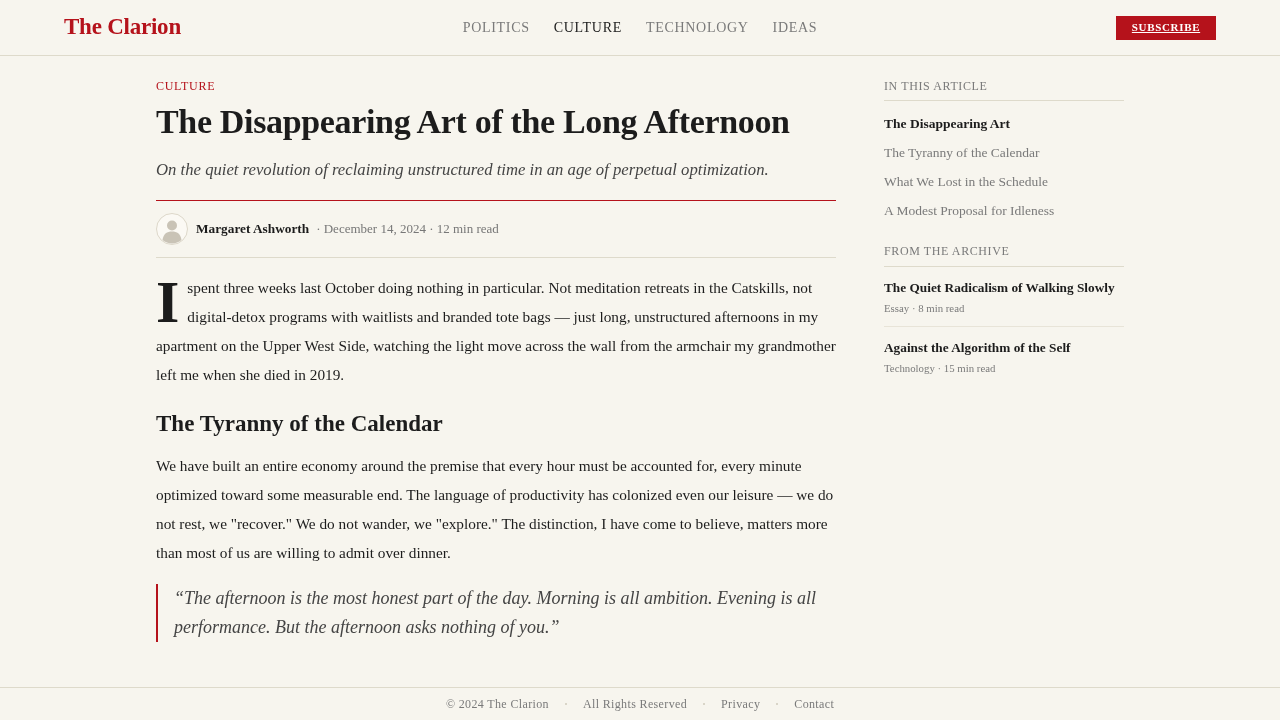  Describe the element at coordinates (1166, 27) in the screenshot. I see `subscribe-button: SUBSCRIBE` at that location.